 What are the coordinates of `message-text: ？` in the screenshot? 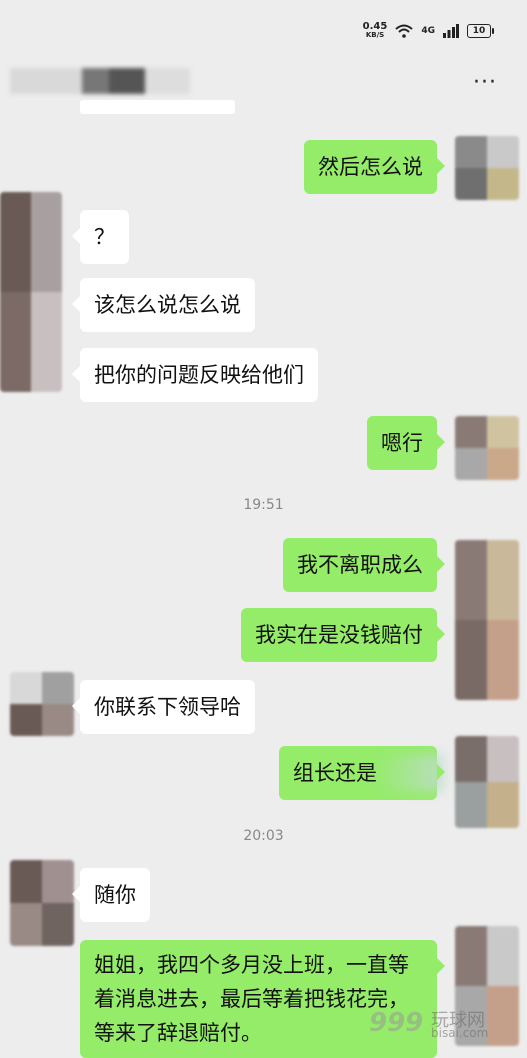 It's located at (104, 237).